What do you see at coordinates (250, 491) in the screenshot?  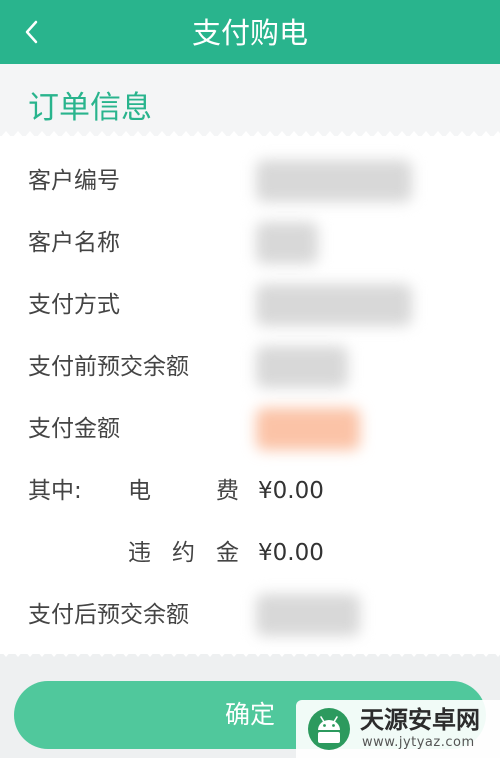 I see `row-breakdown-electricity: 其中: 电 费 ¥0.00` at bounding box center [250, 491].